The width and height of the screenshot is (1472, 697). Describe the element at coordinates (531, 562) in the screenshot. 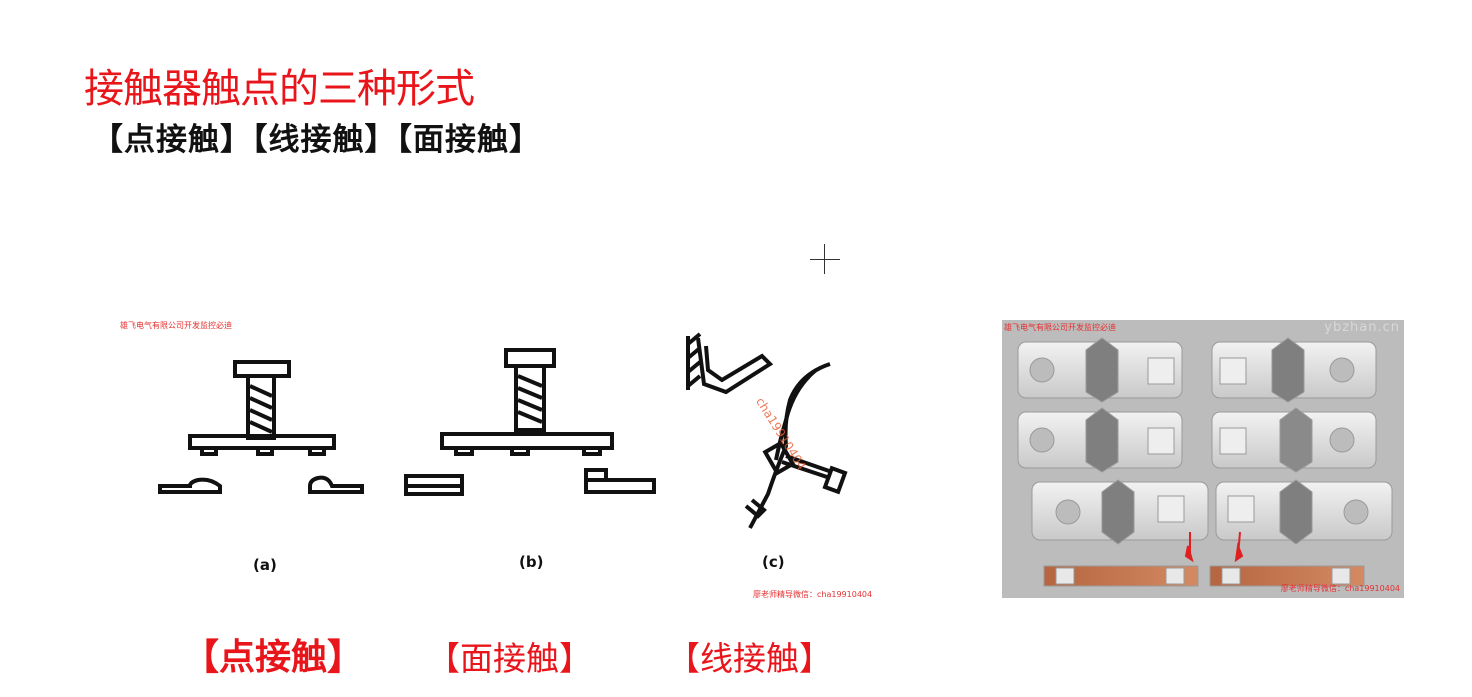

I see `diagram-label-b: (b)` at that location.